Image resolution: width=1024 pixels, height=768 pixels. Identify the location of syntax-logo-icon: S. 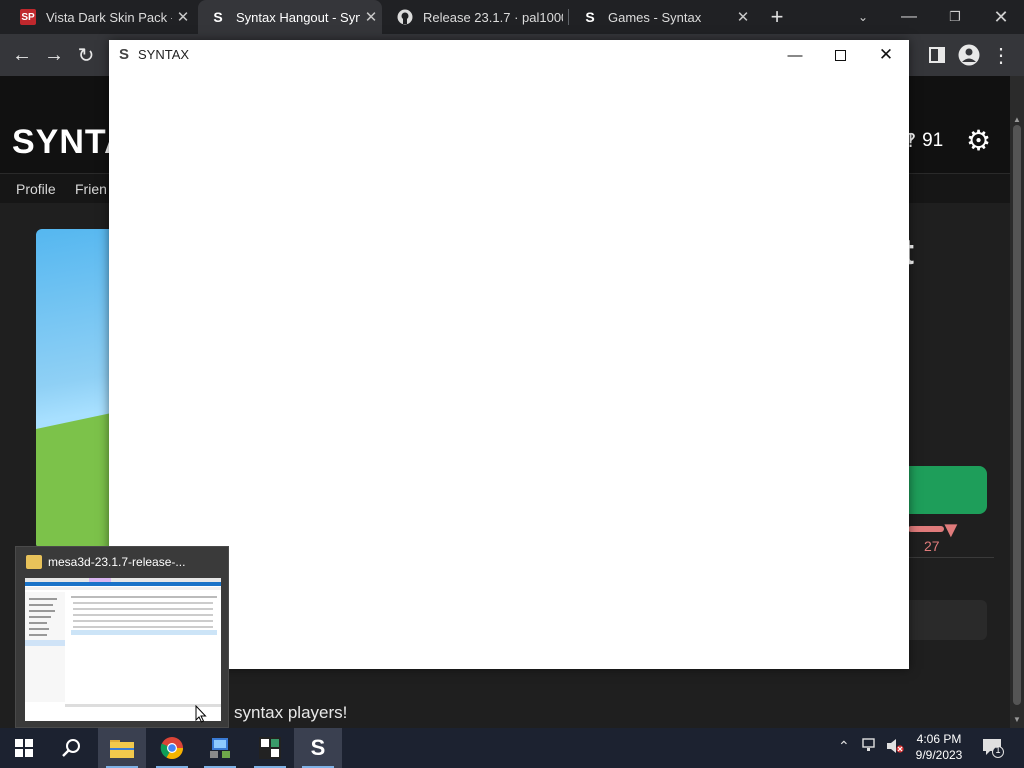
(124, 54).